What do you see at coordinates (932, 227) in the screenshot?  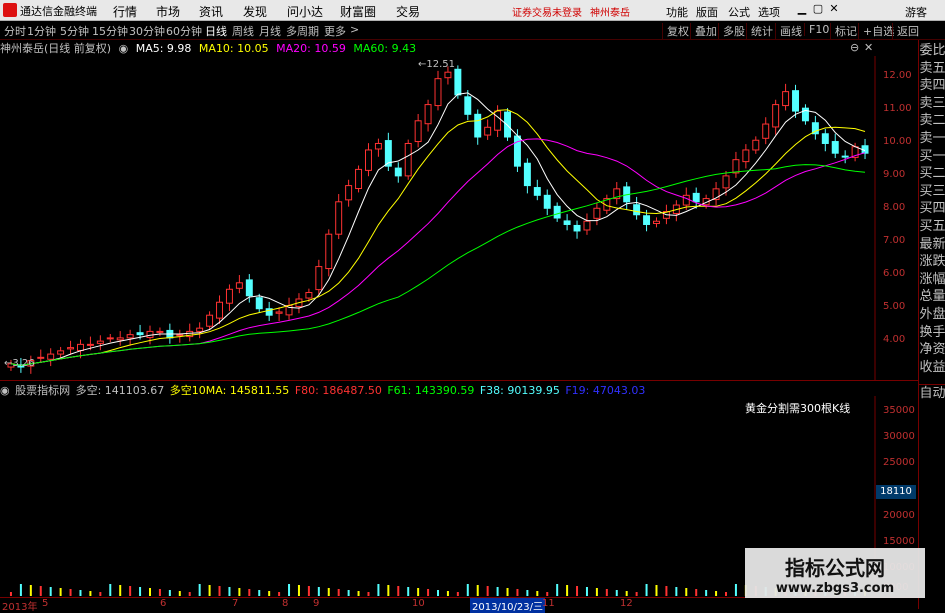 I see `sidebar-item-10: 买五` at bounding box center [932, 227].